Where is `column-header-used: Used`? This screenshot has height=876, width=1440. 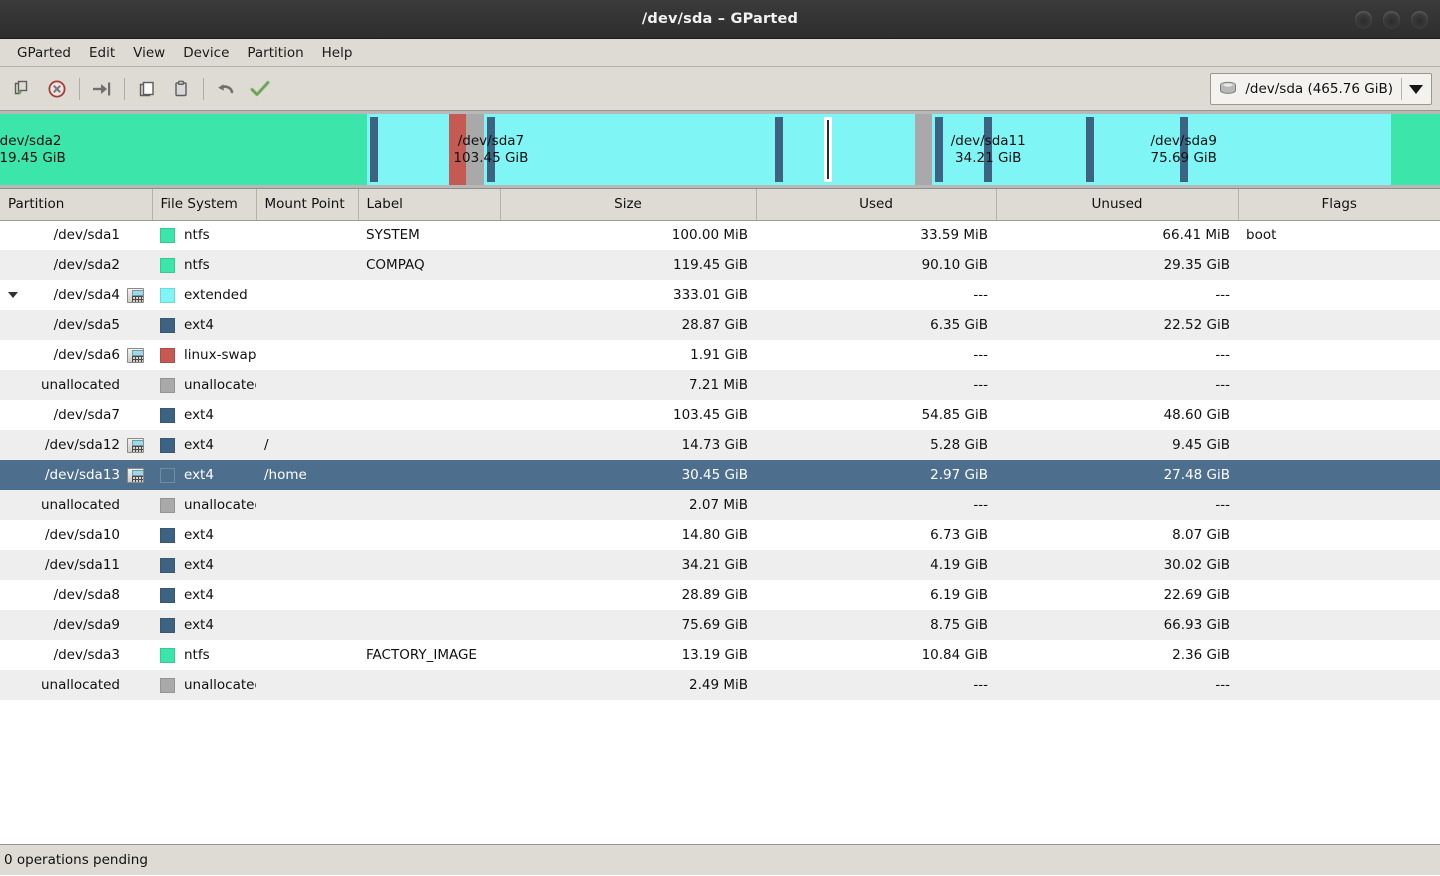
column-header-used: Used is located at coordinates (876, 205).